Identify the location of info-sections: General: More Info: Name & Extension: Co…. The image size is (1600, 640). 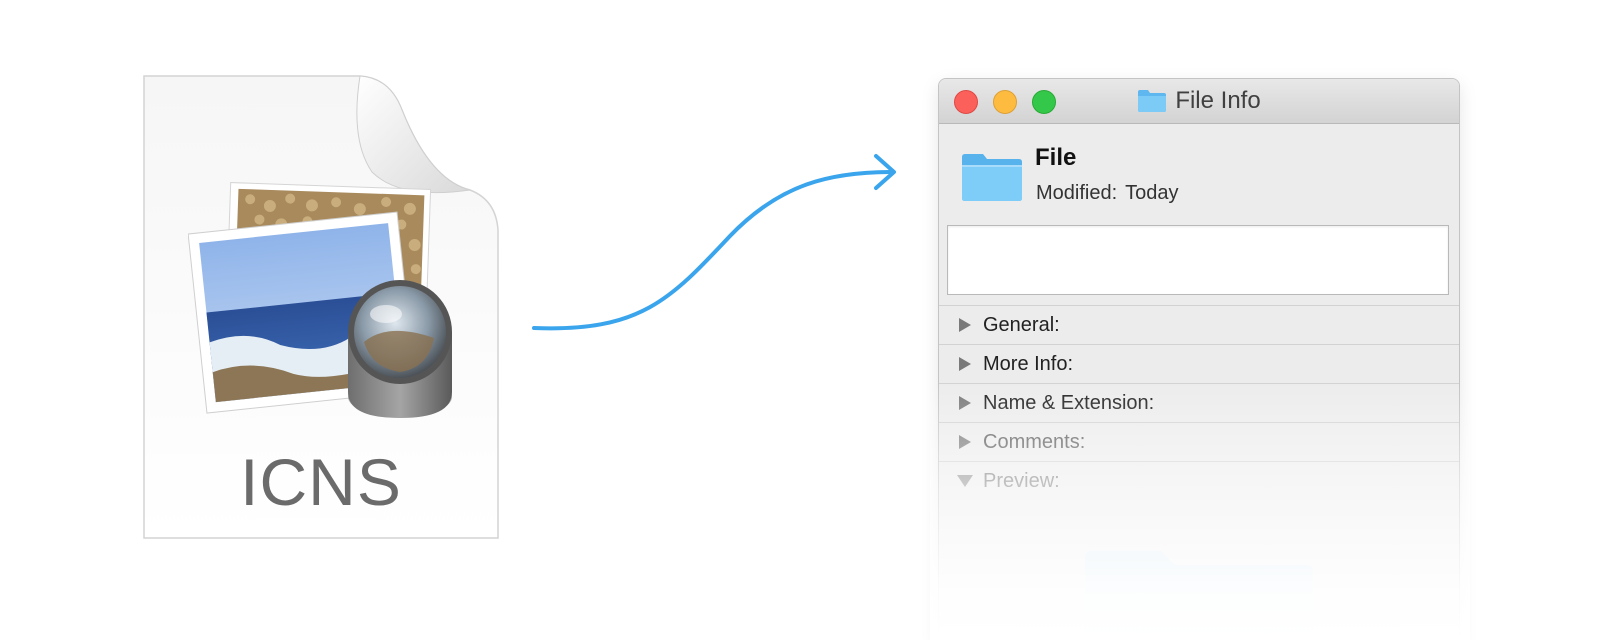
(1199, 402).